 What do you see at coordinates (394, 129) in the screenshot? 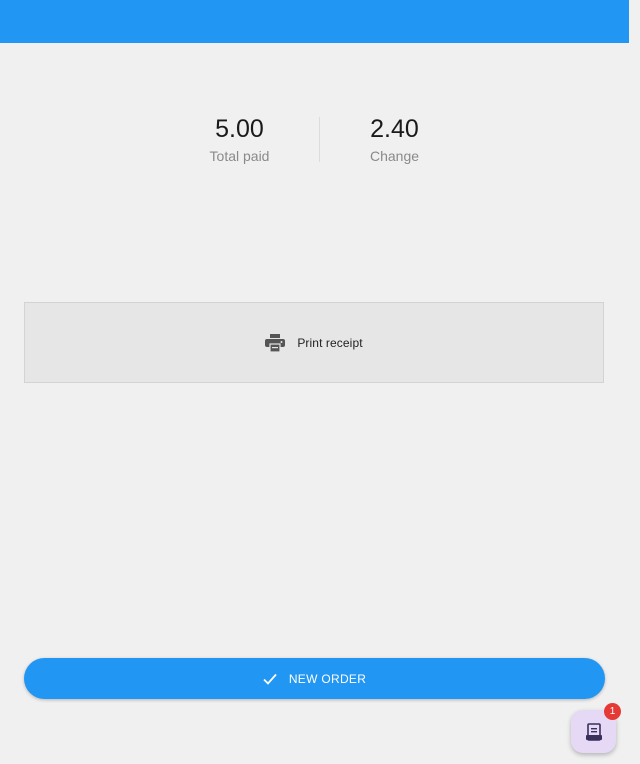
I see `change-value: 2.40` at bounding box center [394, 129].